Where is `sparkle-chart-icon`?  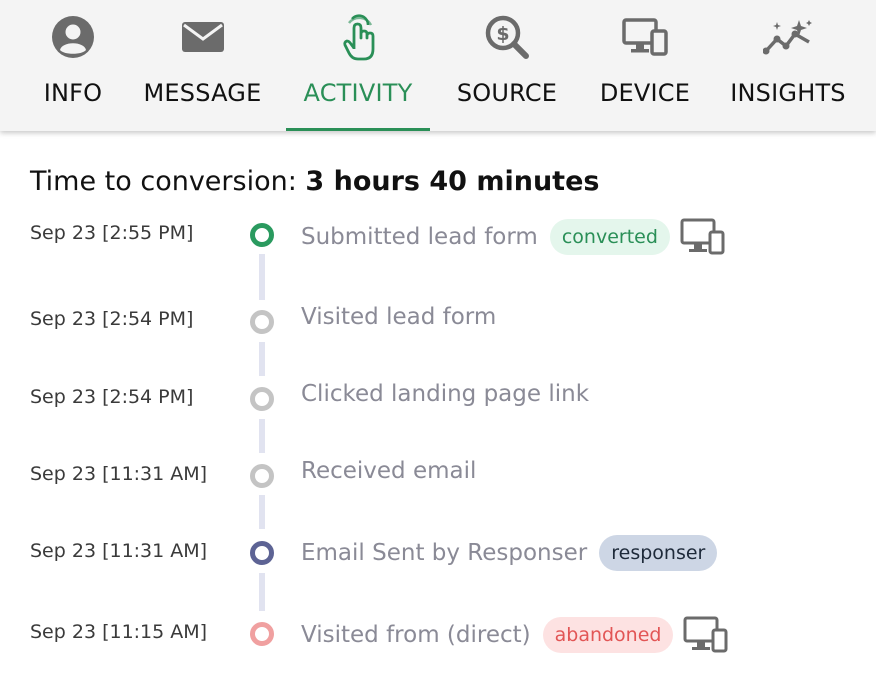
sparkle-chart-icon is located at coordinates (788, 37).